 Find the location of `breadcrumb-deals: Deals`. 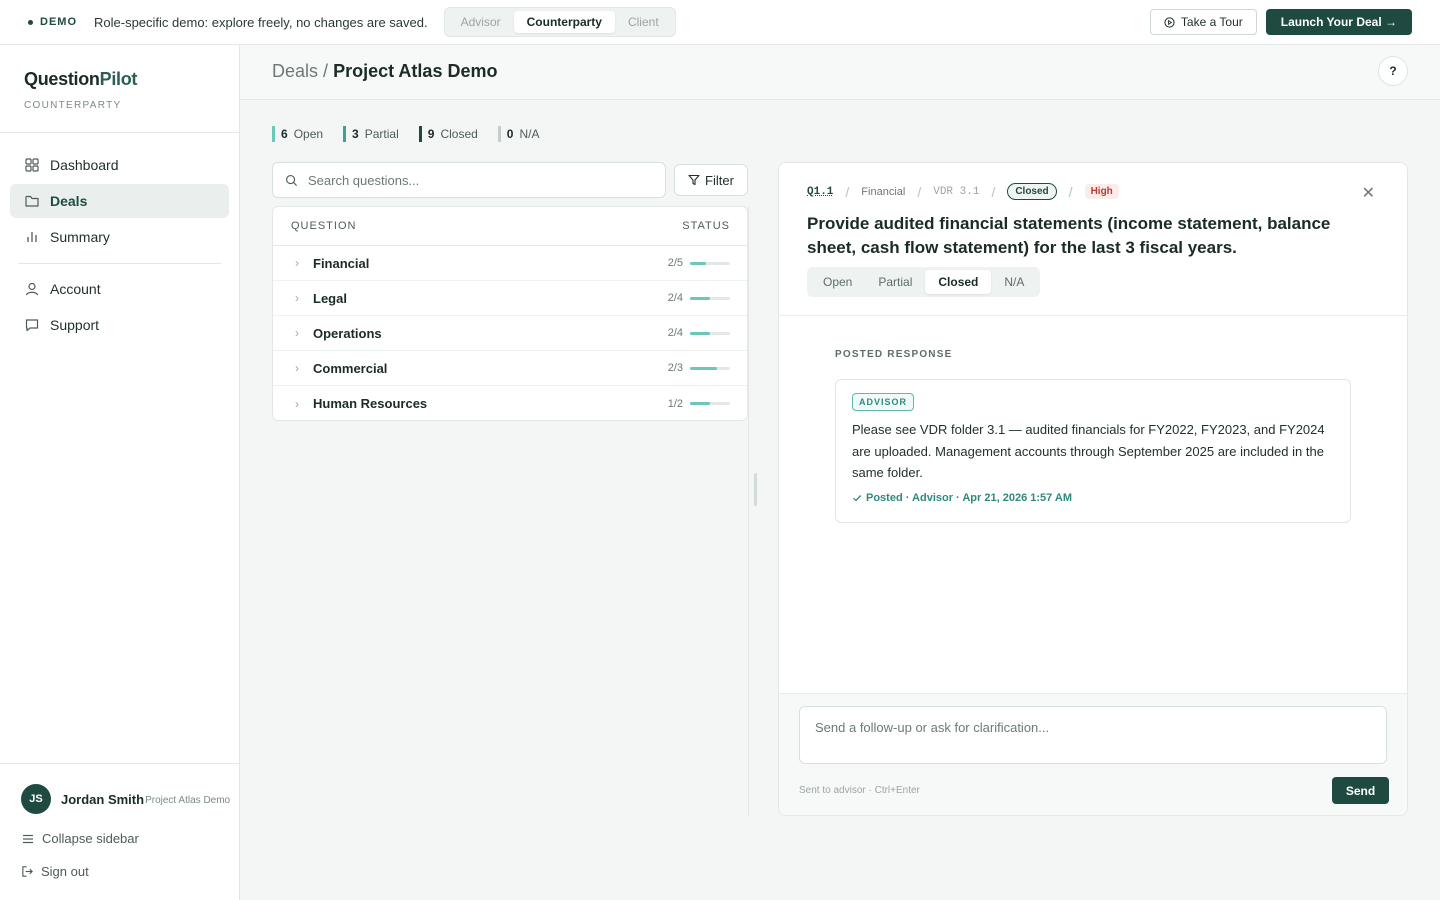

breadcrumb-deals: Deals is located at coordinates (295, 71).